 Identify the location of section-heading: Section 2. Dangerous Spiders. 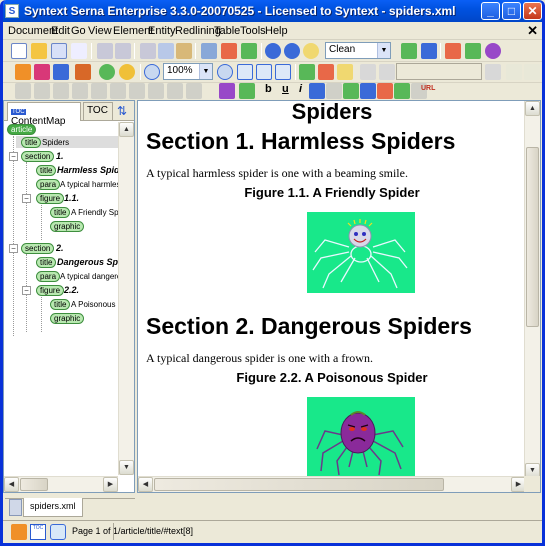
(309, 326).